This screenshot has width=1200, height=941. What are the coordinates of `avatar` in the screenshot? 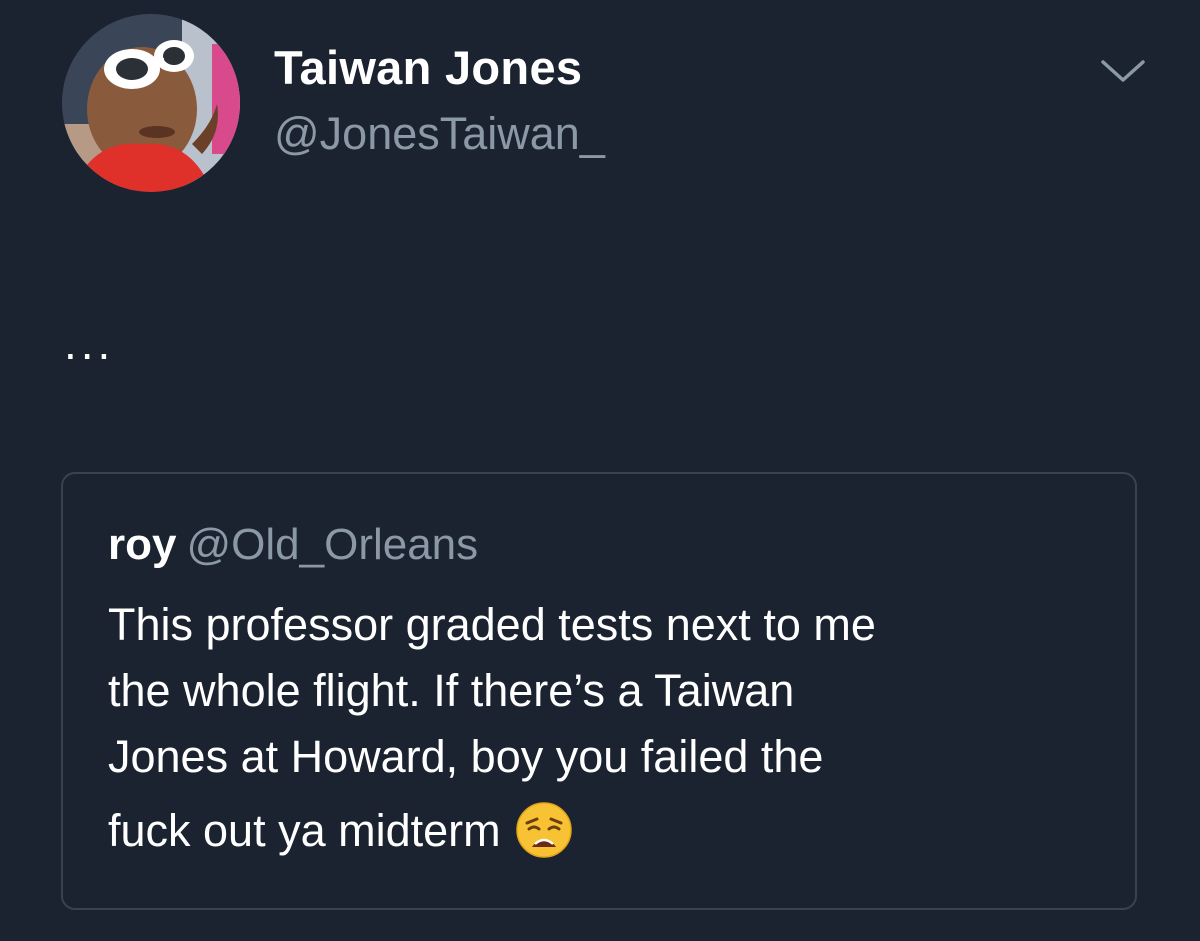 It's located at (151, 103).